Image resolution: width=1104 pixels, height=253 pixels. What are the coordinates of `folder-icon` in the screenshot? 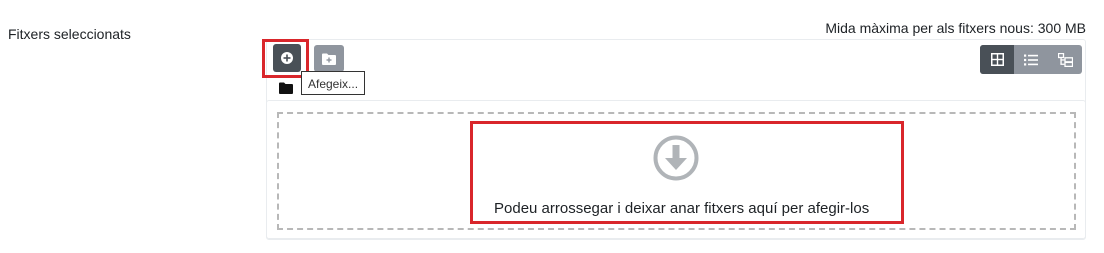 It's located at (286, 88).